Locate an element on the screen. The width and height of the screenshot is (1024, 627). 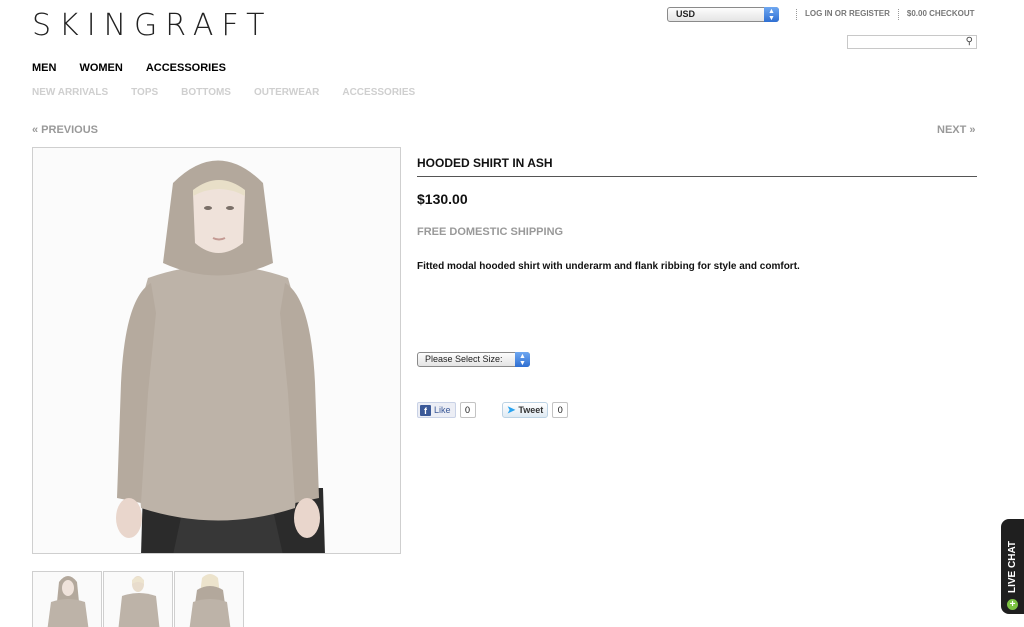
thumbnail-strip is located at coordinates (138, 599).